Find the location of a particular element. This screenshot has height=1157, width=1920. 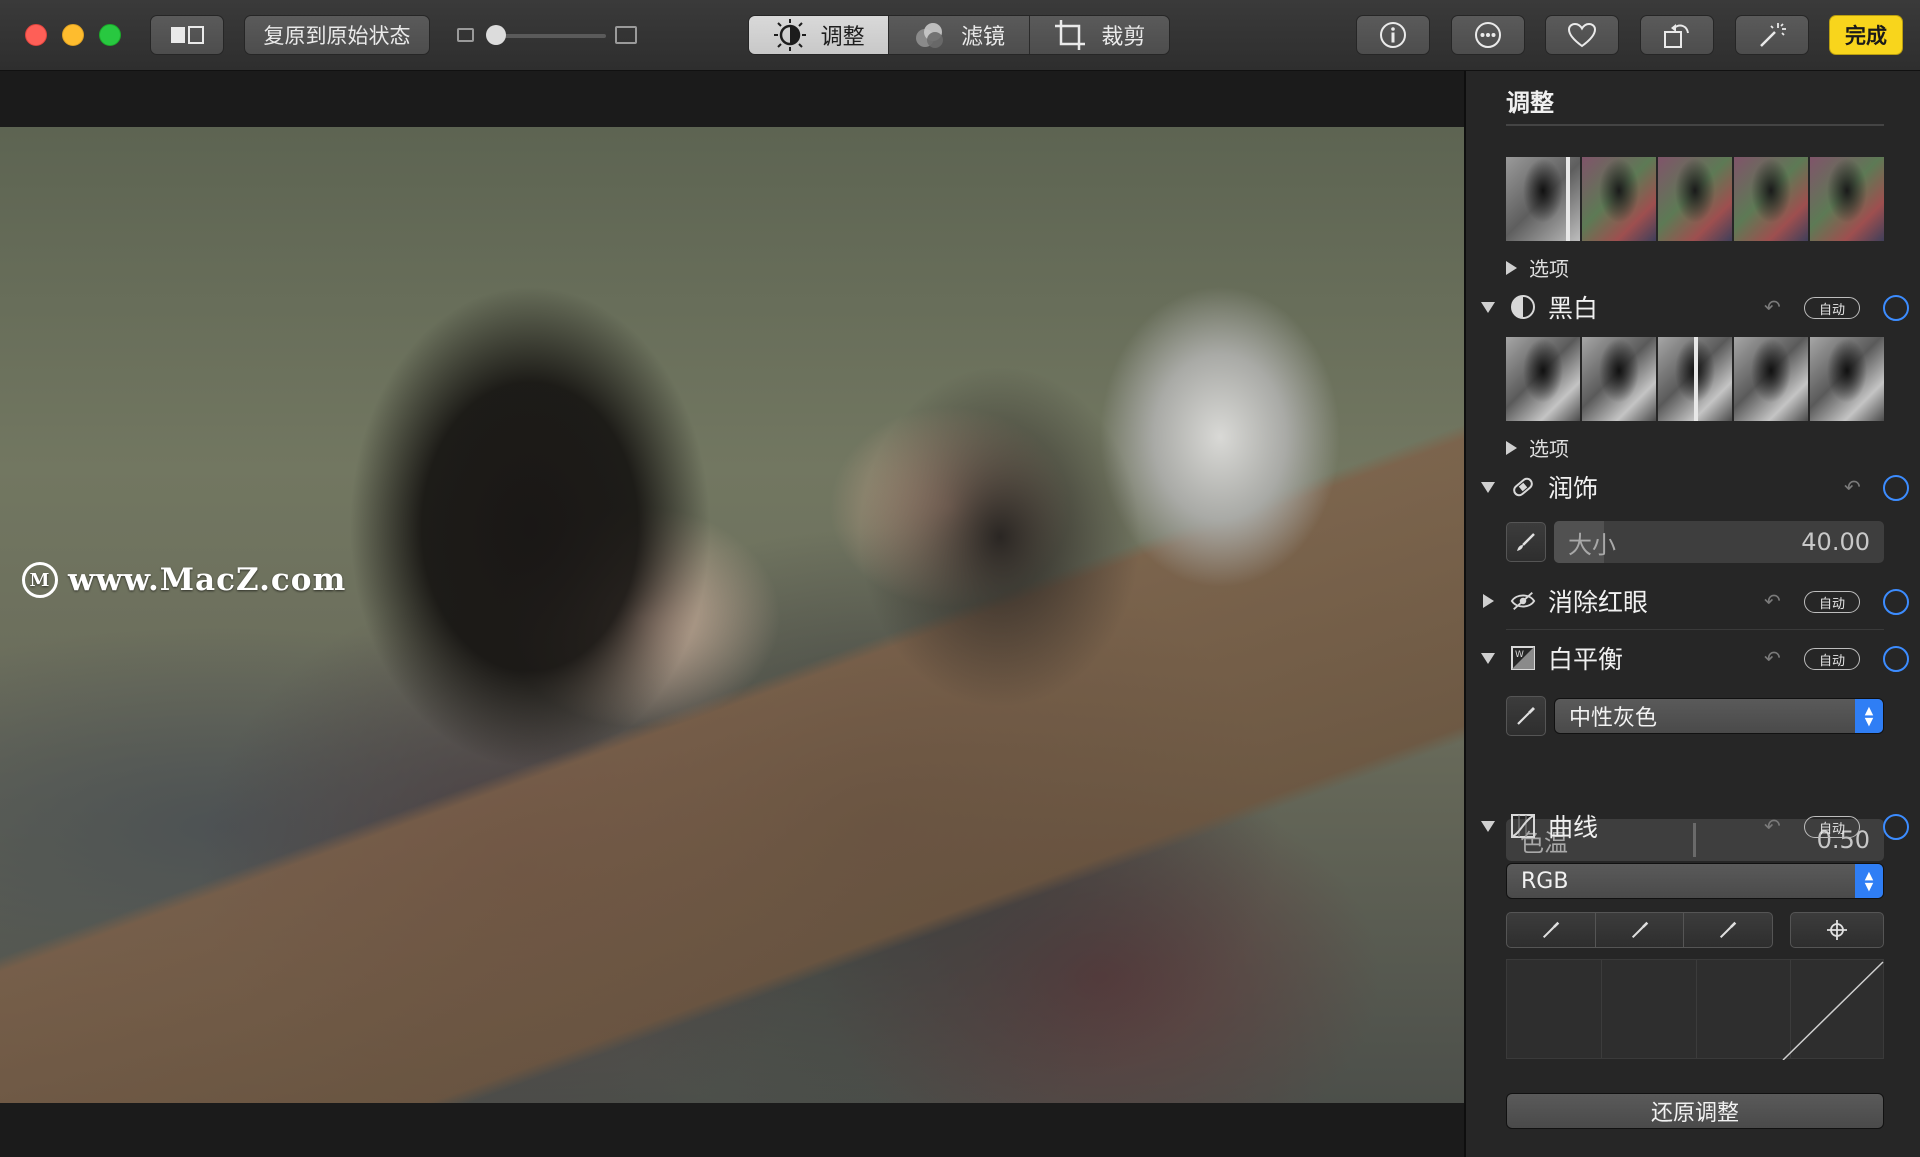

light-thumb-marker is located at coordinates (1568, 199).